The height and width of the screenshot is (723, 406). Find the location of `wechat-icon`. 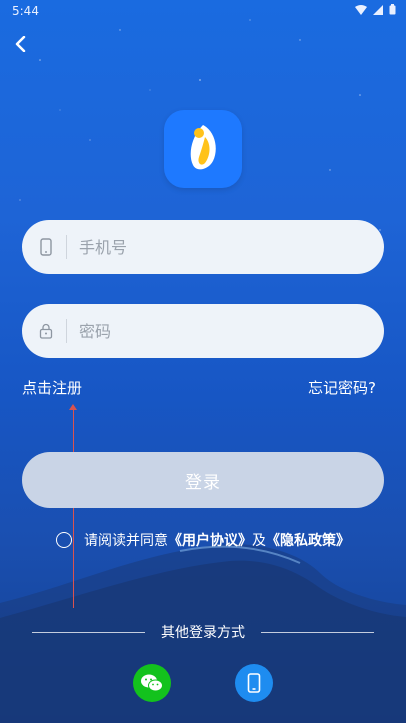

wechat-icon is located at coordinates (152, 683).